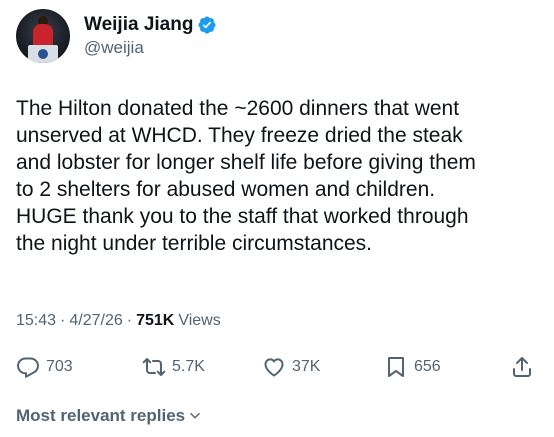 This screenshot has height=437, width=554. What do you see at coordinates (28, 367) in the screenshot?
I see `reply-icon` at bounding box center [28, 367].